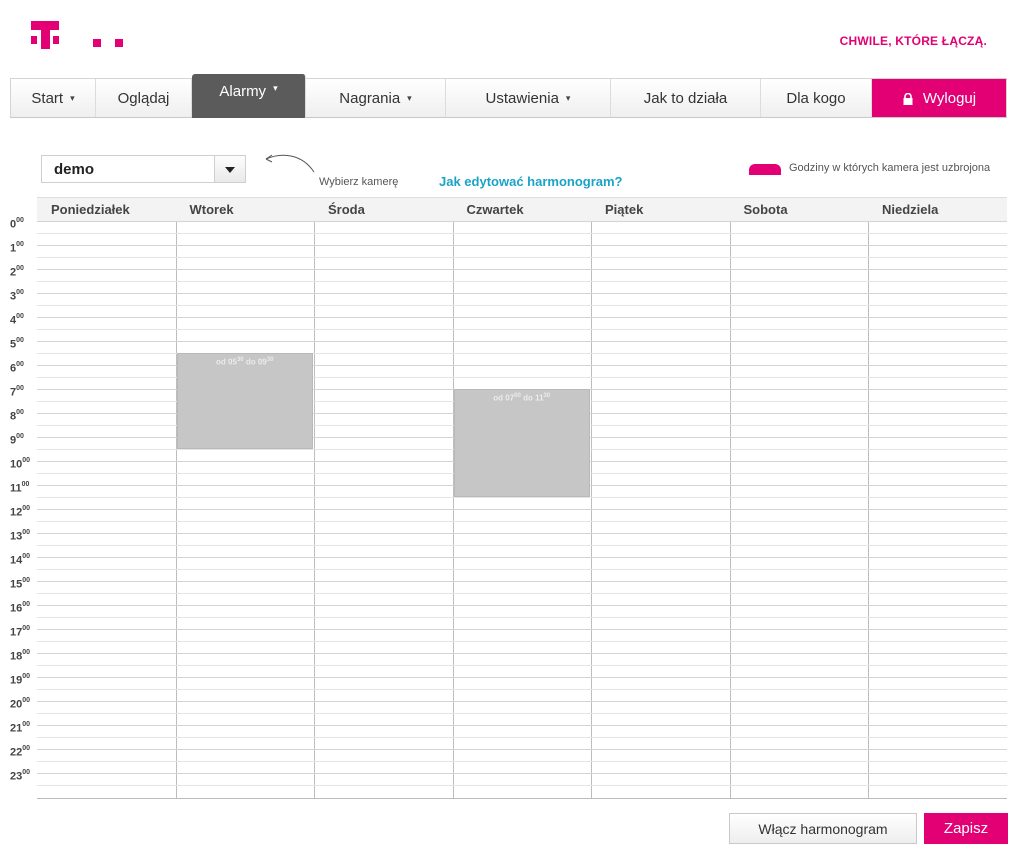  Describe the element at coordinates (17, 272) in the screenshot. I see `hour-label: 200` at that location.